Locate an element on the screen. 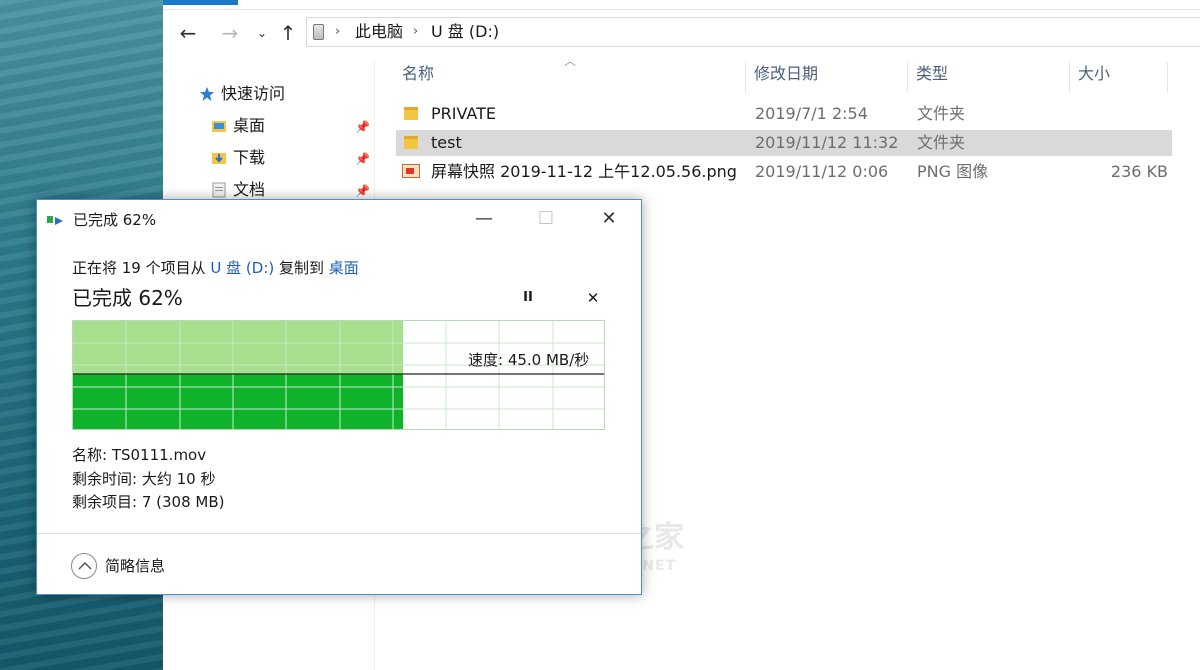  usb-drive-icon is located at coordinates (318, 32).